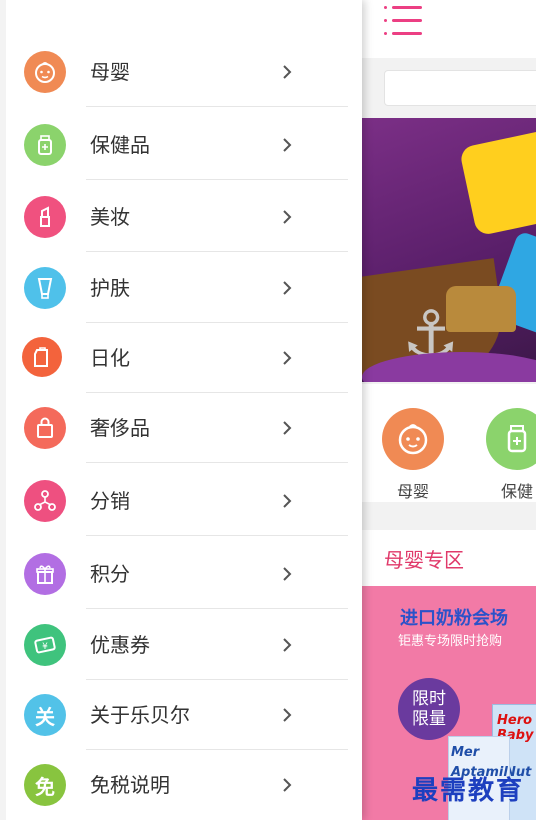  Describe the element at coordinates (181, 501) in the screenshot. I see `drawer-item-distribution: 分销` at that location.